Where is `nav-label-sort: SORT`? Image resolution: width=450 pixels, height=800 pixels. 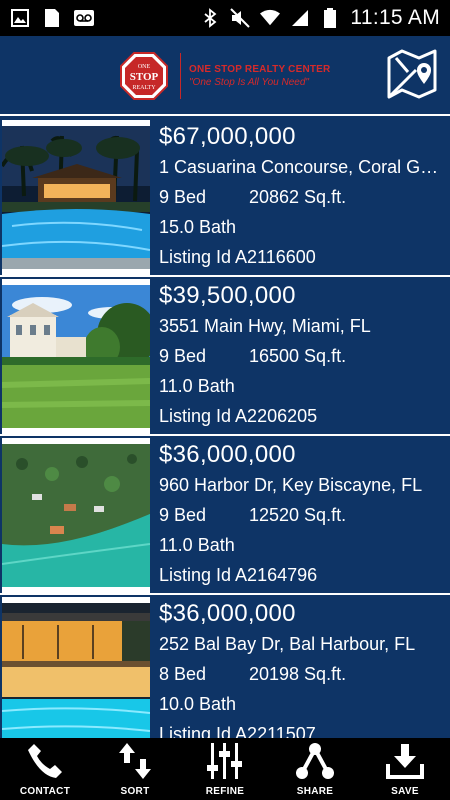 nav-label-sort: SORT is located at coordinates (135, 791).